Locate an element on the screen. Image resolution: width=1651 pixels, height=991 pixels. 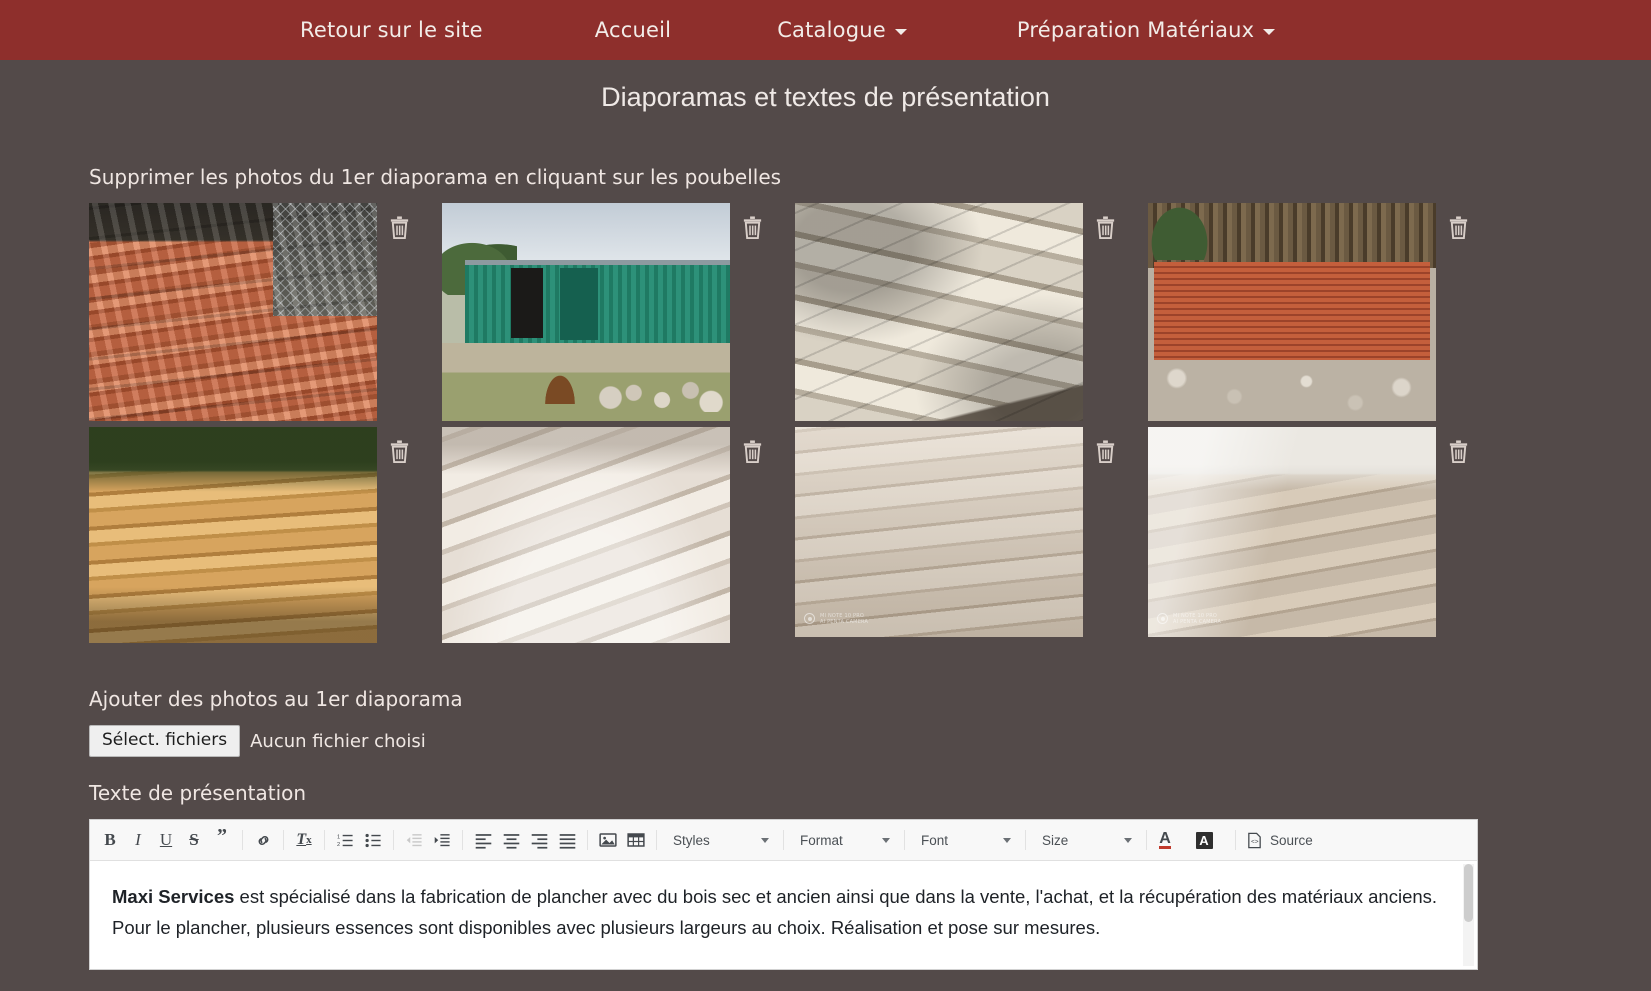
background-color-label: A is located at coordinates (1204, 840).